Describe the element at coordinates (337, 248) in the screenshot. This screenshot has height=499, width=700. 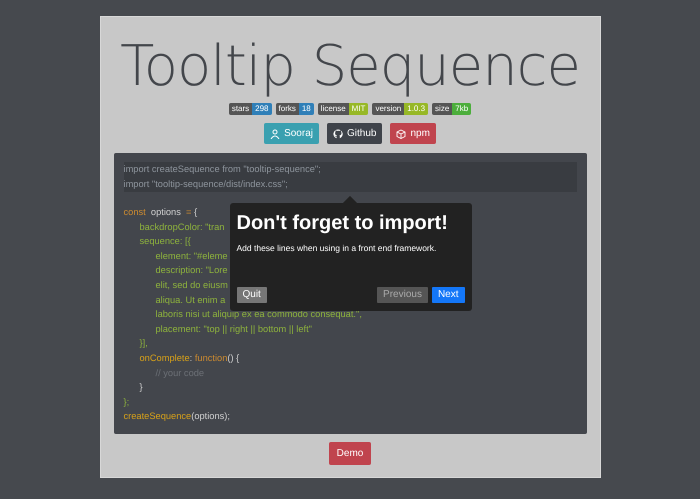
I see `tooltip-description: Add these lines when using in a front end framework.` at that location.